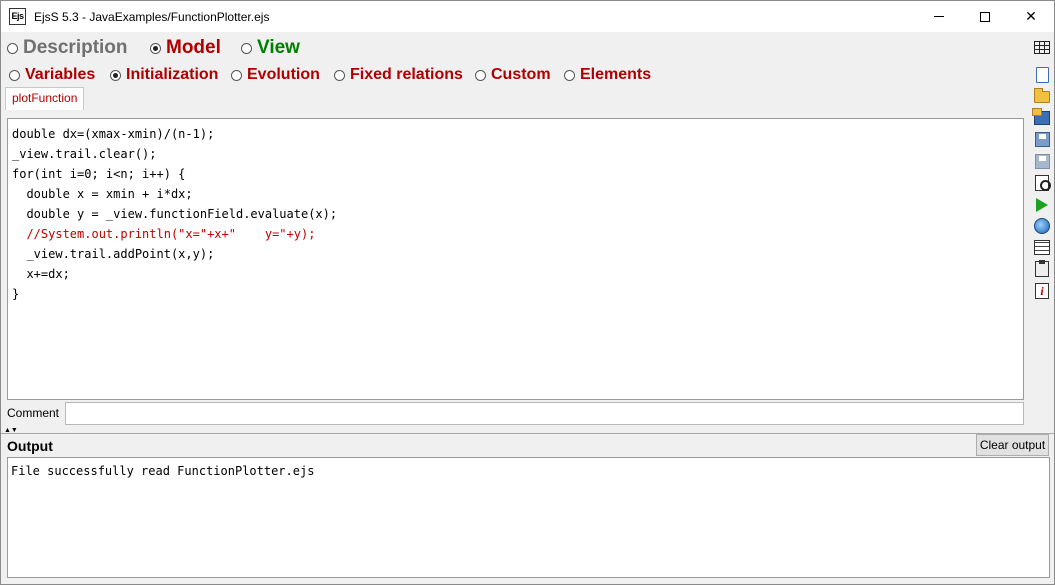 The width and height of the screenshot is (1055, 585). Describe the element at coordinates (406, 74) in the screenshot. I see `subtab-fixed-relations-label: Fixed relations` at that location.